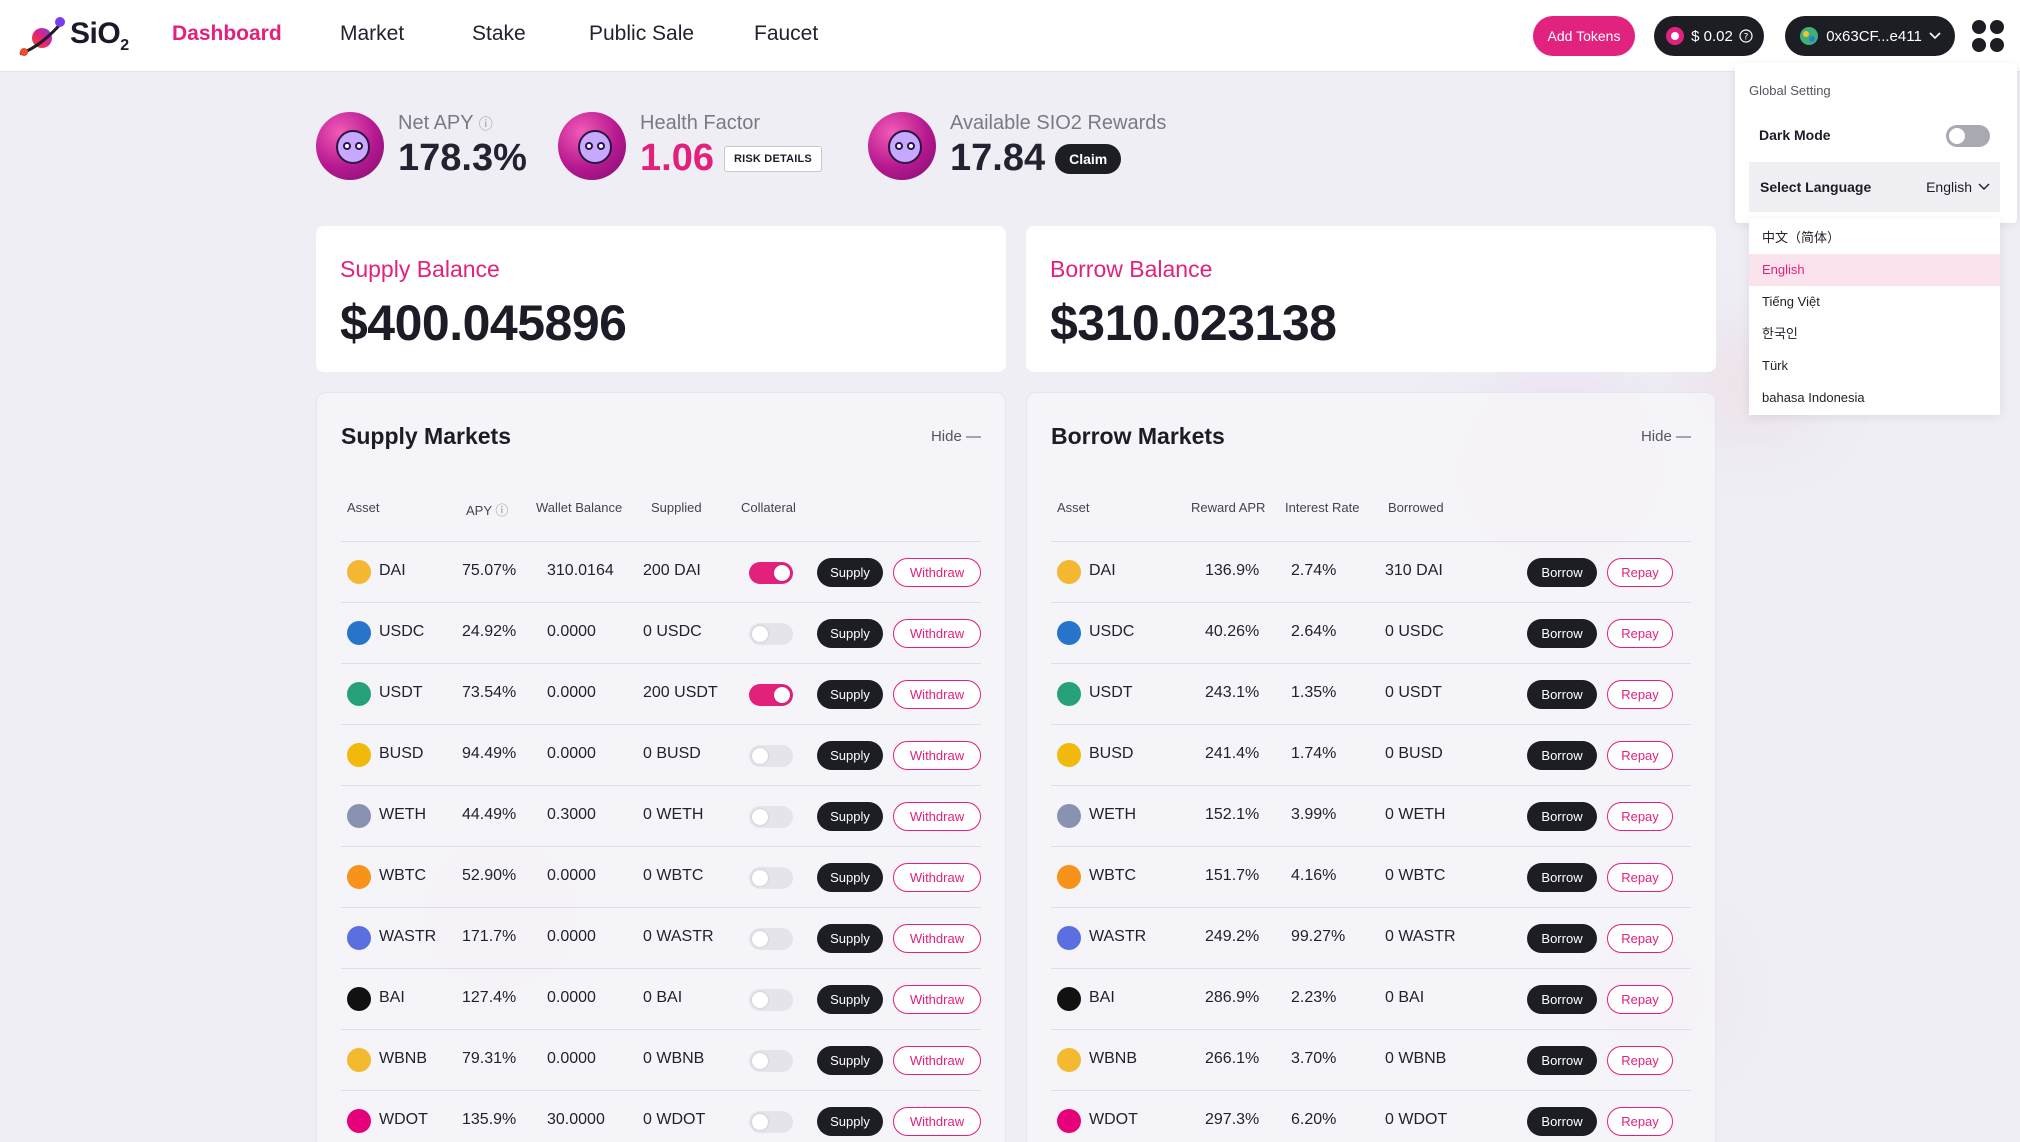 The height and width of the screenshot is (1142, 2020). What do you see at coordinates (227, 34) in the screenshot?
I see `nav-dashboard: Dashboard` at bounding box center [227, 34].